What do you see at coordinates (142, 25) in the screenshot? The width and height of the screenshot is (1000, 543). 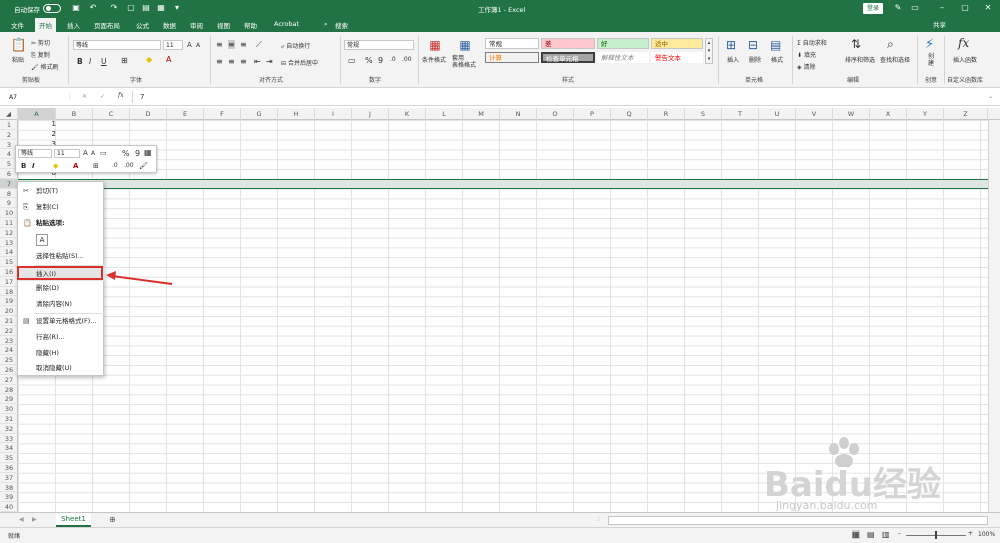 I see `tab-formulas: 公式` at bounding box center [142, 25].